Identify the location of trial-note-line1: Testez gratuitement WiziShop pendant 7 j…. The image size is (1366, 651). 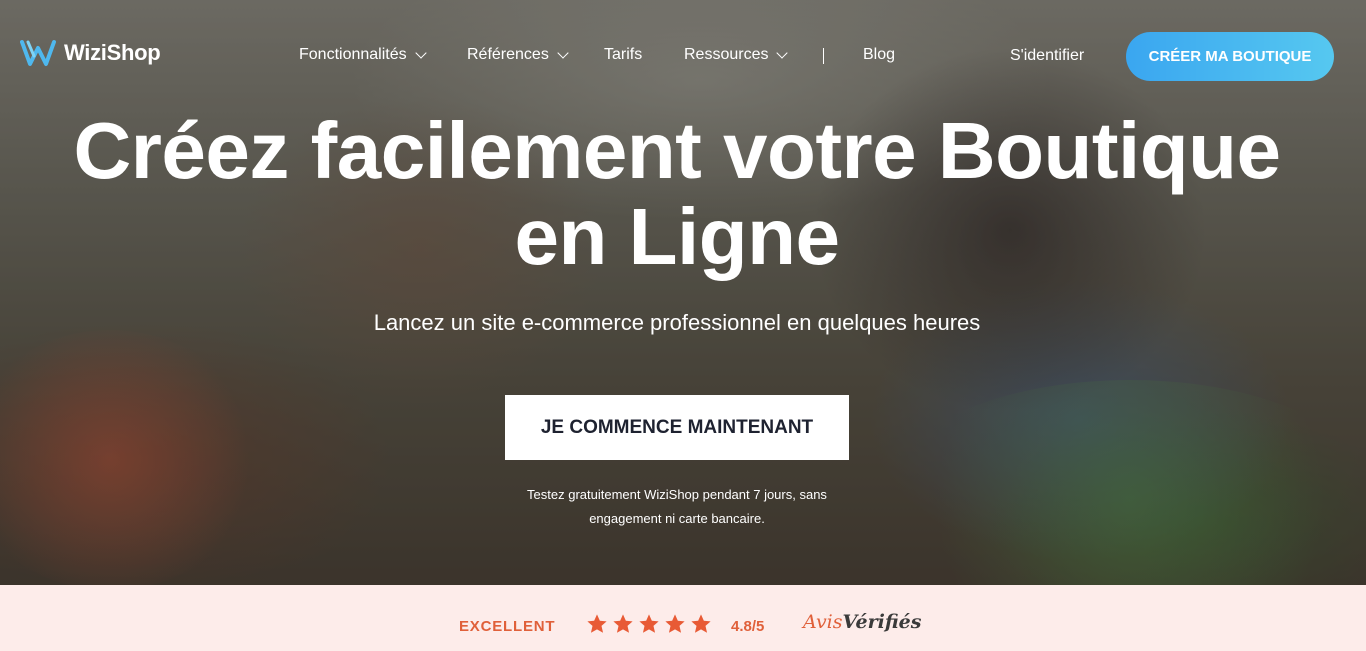
(677, 494).